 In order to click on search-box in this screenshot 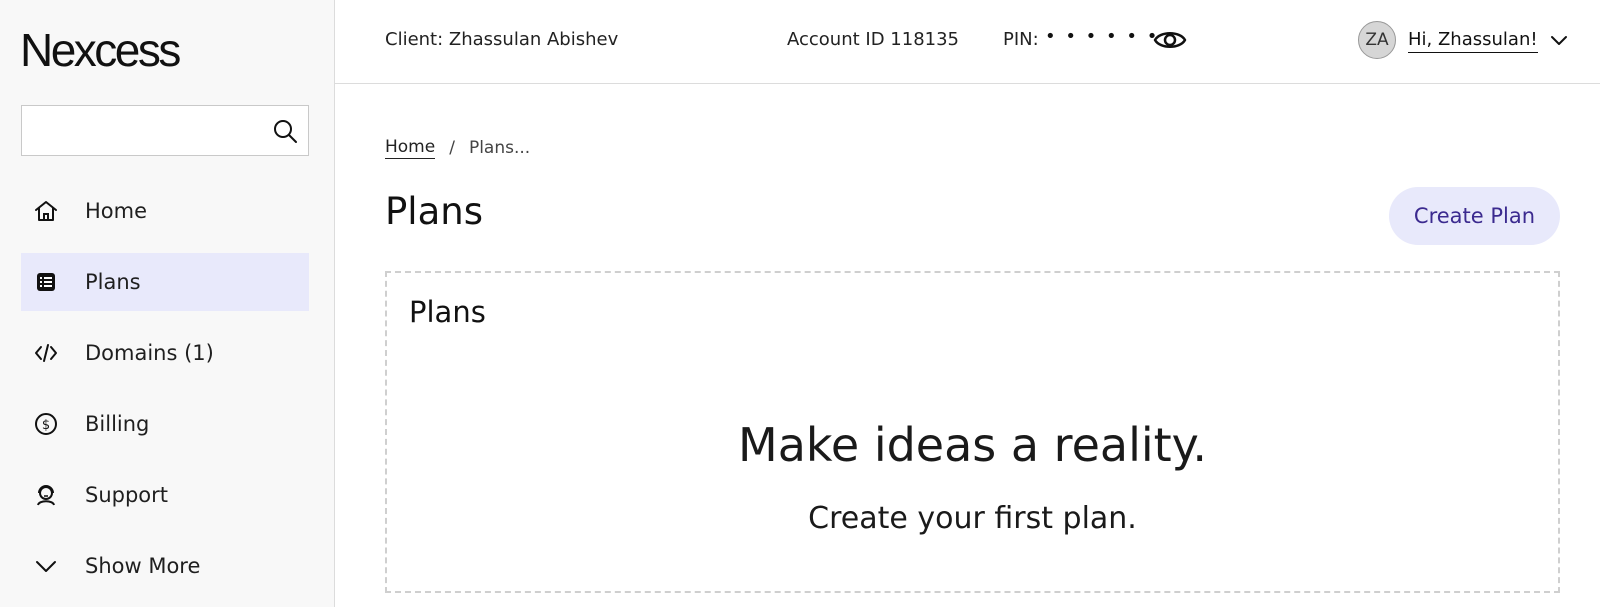, I will do `click(165, 130)`.